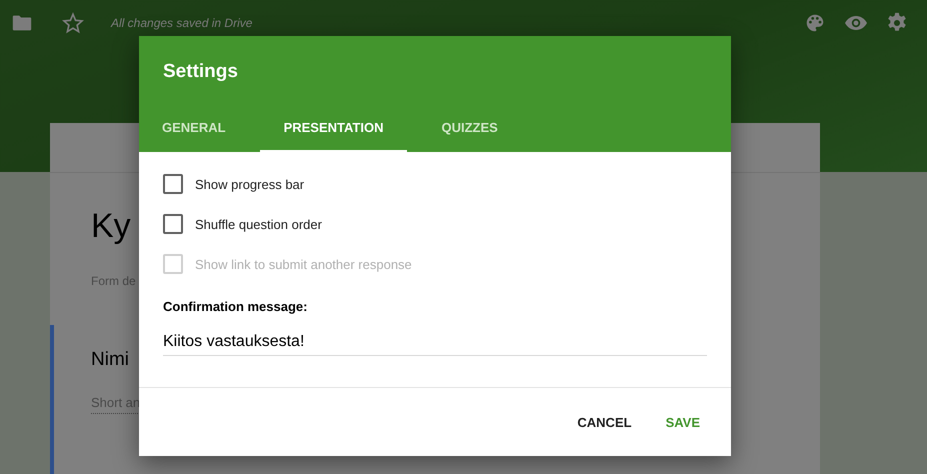 This screenshot has height=474, width=927. Describe the element at coordinates (258, 224) in the screenshot. I see `checkbox-label: Shuffle question order` at that location.